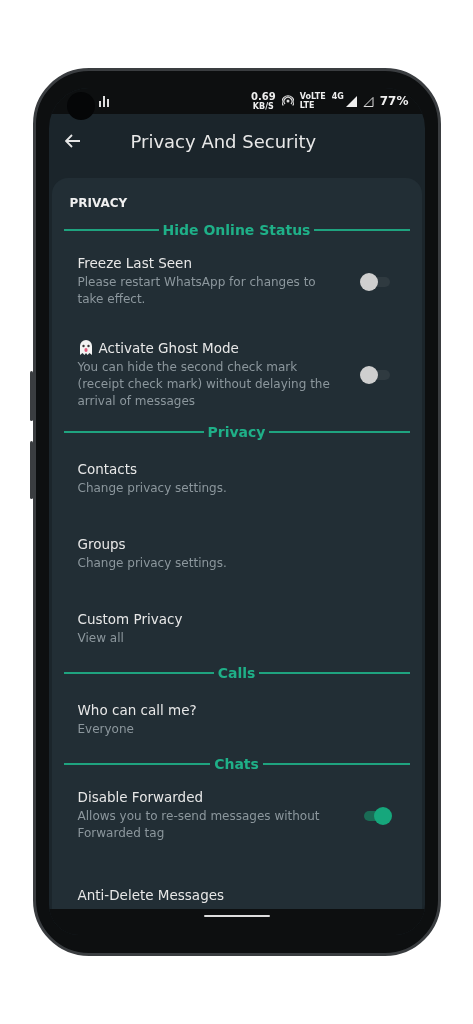 The width and height of the screenshot is (473, 1024). I want to click on item-subtitle: View all, so click(101, 638).